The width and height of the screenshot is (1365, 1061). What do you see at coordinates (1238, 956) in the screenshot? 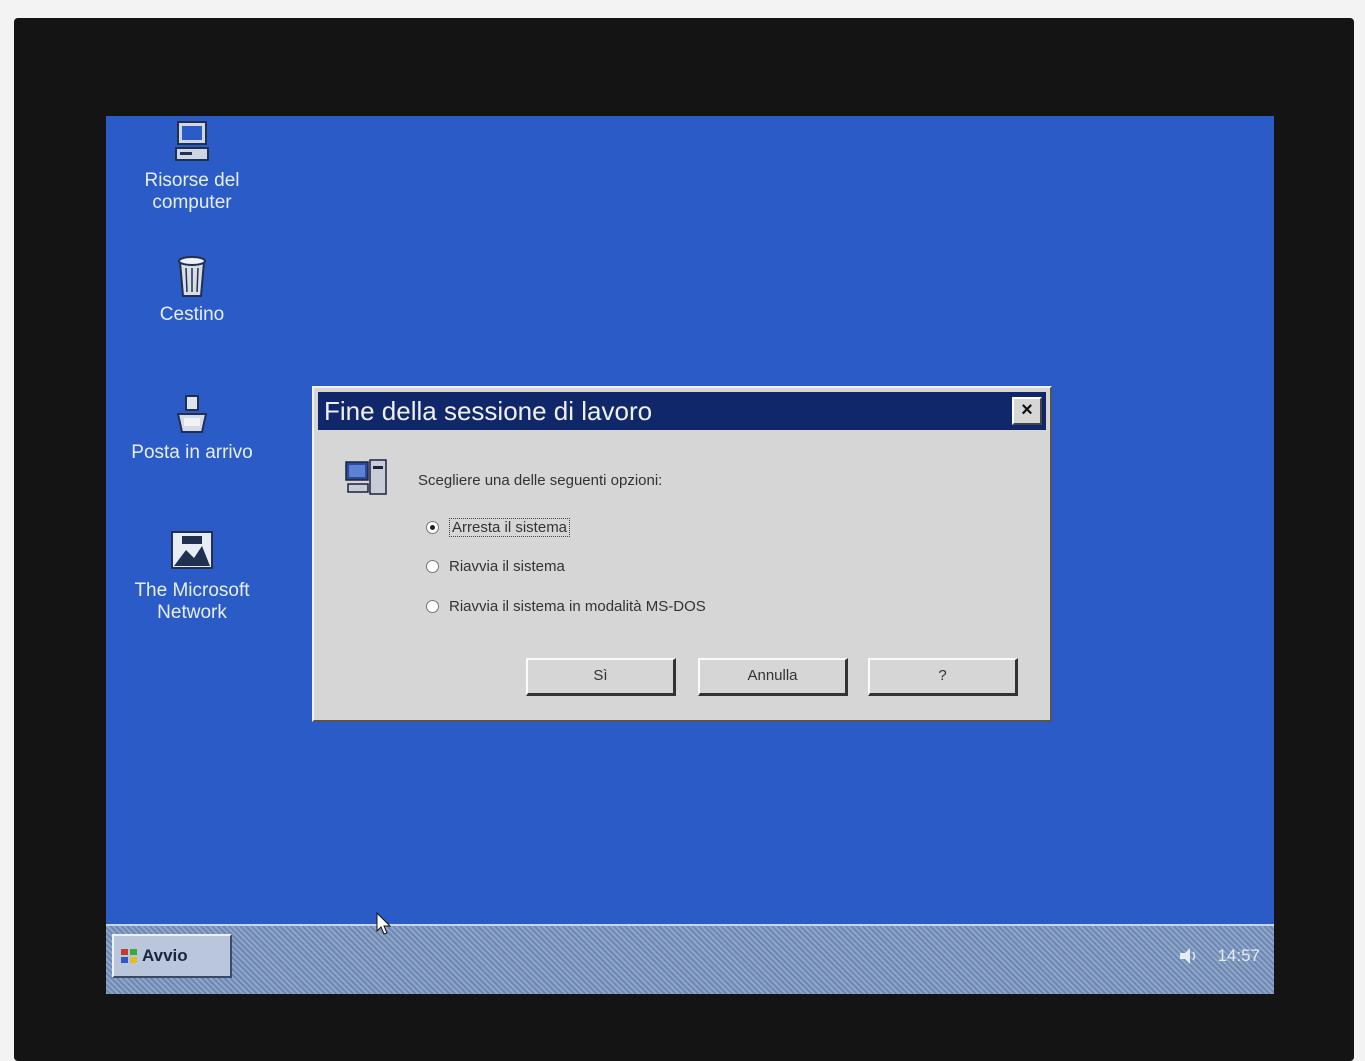
I see `clock: 14:57` at bounding box center [1238, 956].